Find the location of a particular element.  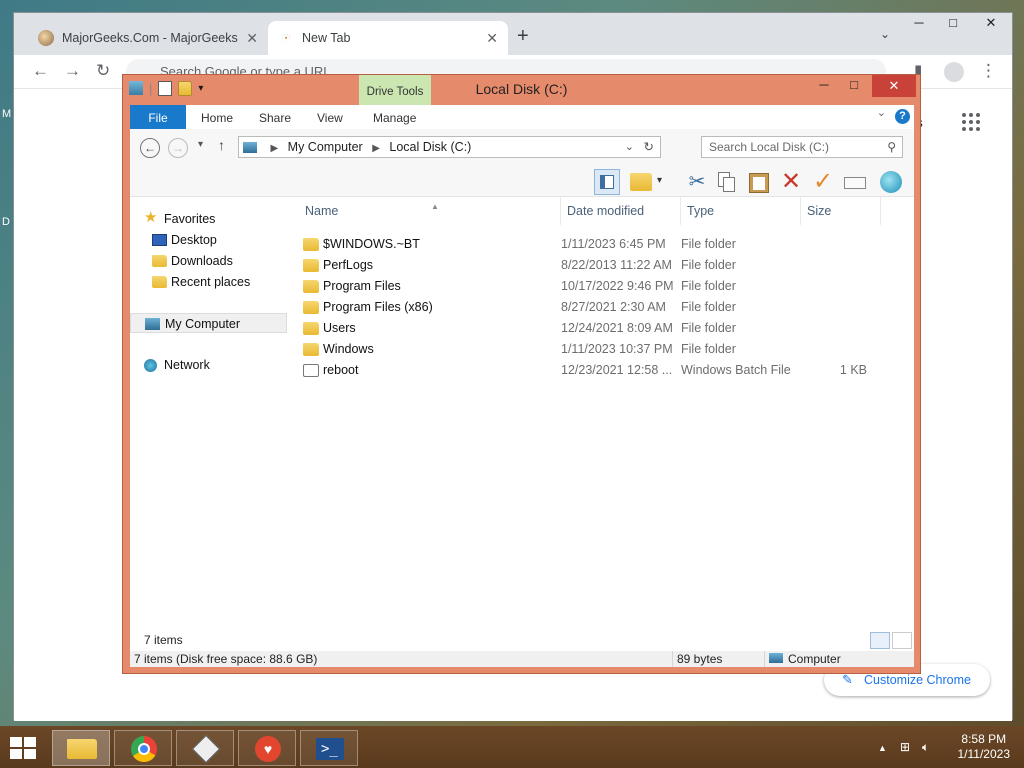

address-input: ▶ My Computer ▶ Local Disk (C:) ⌄ ↻ is located at coordinates (449, 147).